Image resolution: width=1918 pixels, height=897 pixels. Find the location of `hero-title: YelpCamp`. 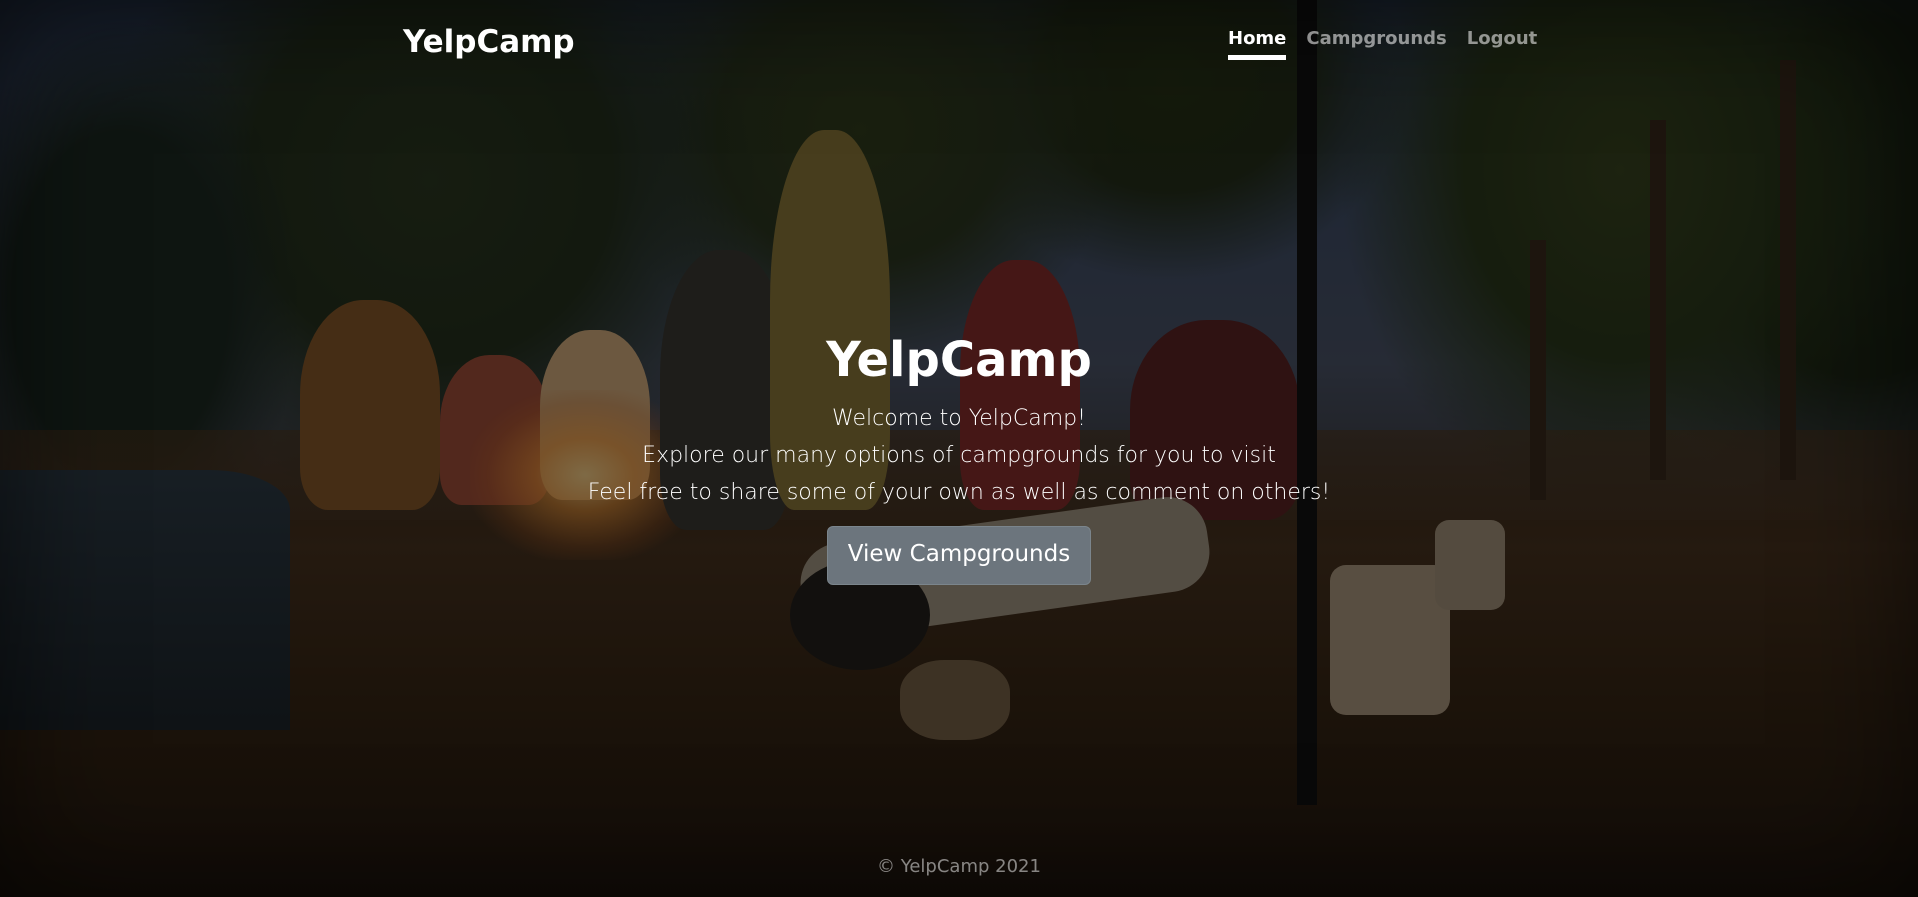

hero-title: YelpCamp is located at coordinates (959, 360).